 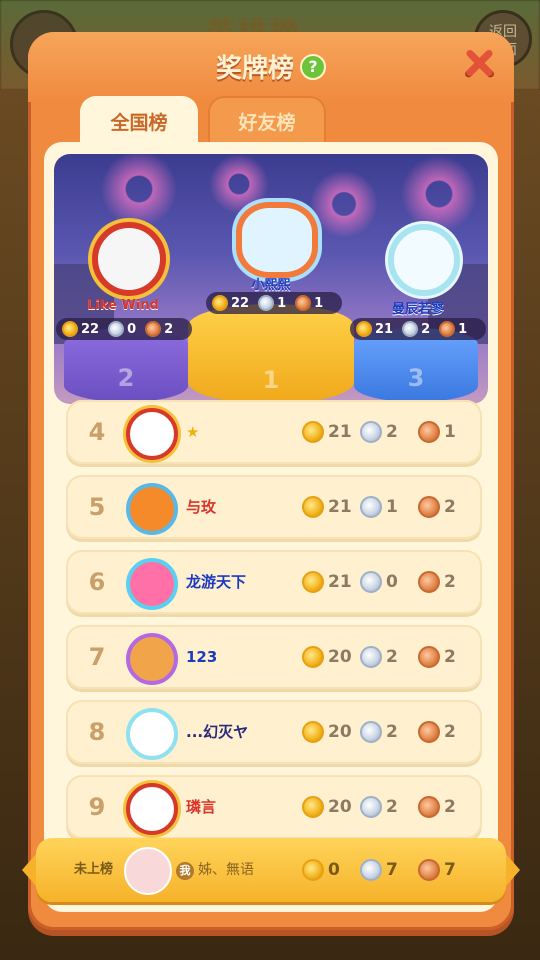 What do you see at coordinates (216, 582) in the screenshot?
I see `player-name: 龙游天下` at bounding box center [216, 582].